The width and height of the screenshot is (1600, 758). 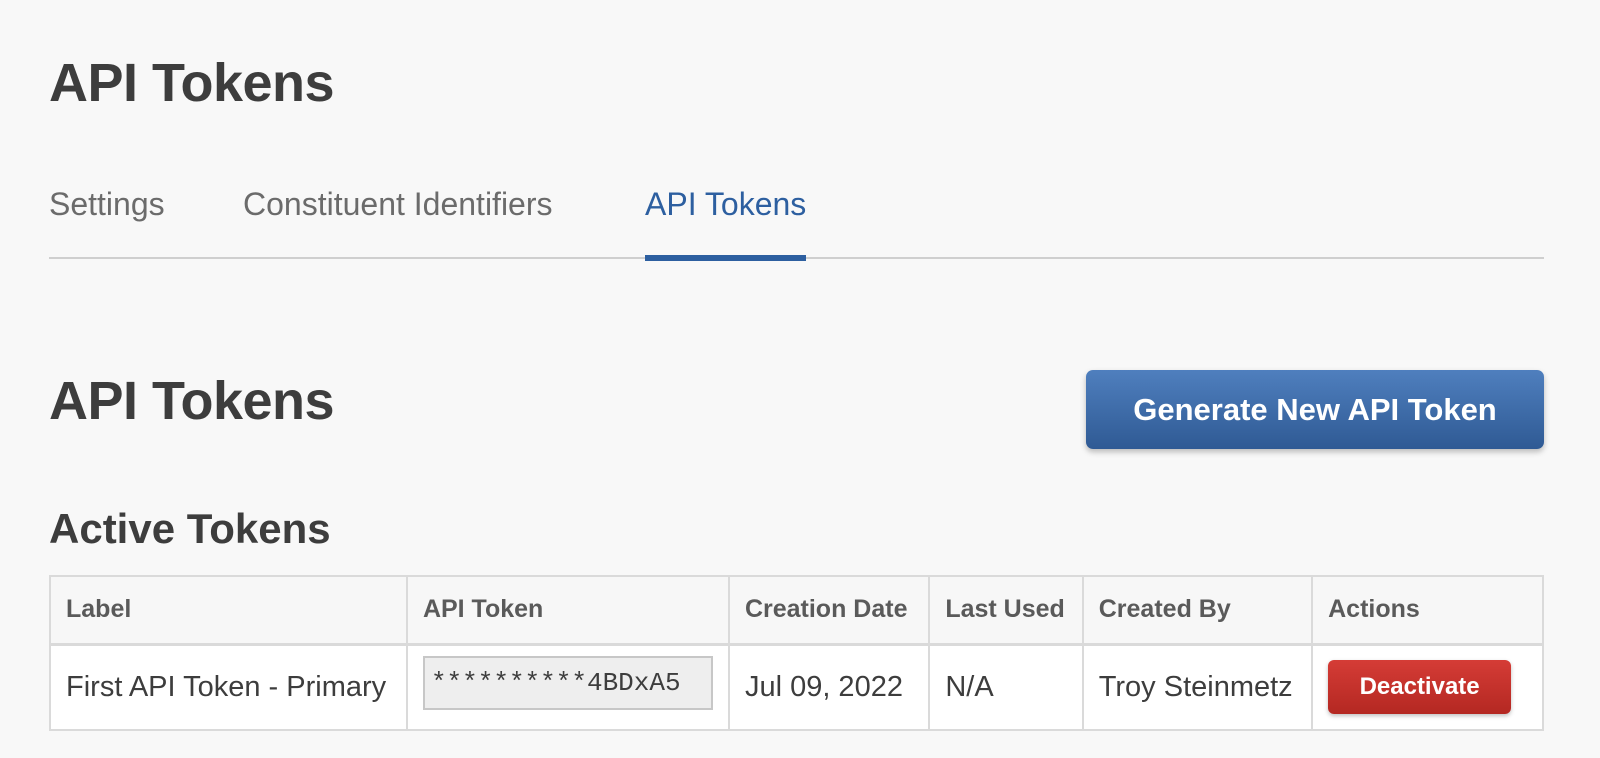 What do you see at coordinates (190, 528) in the screenshot?
I see `active-tokens-heading: Active Tokens` at bounding box center [190, 528].